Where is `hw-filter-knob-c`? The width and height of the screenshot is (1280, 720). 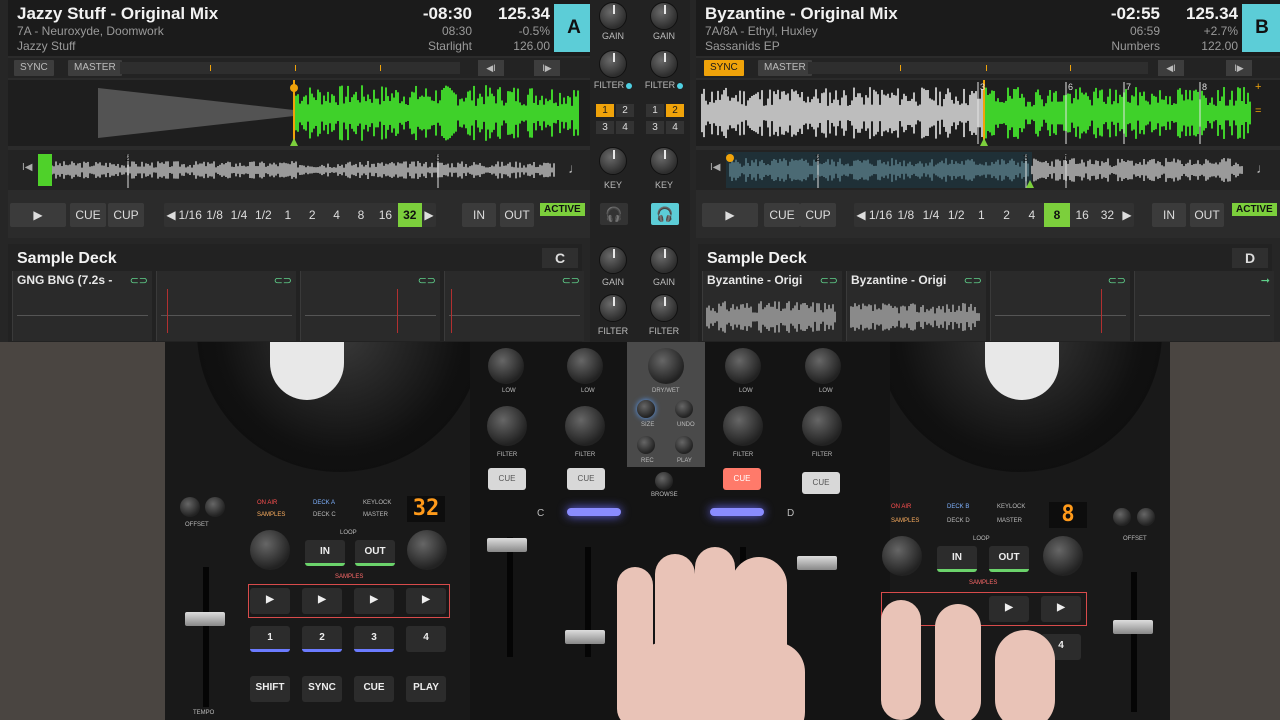
hw-filter-knob-c is located at coordinates (507, 426).